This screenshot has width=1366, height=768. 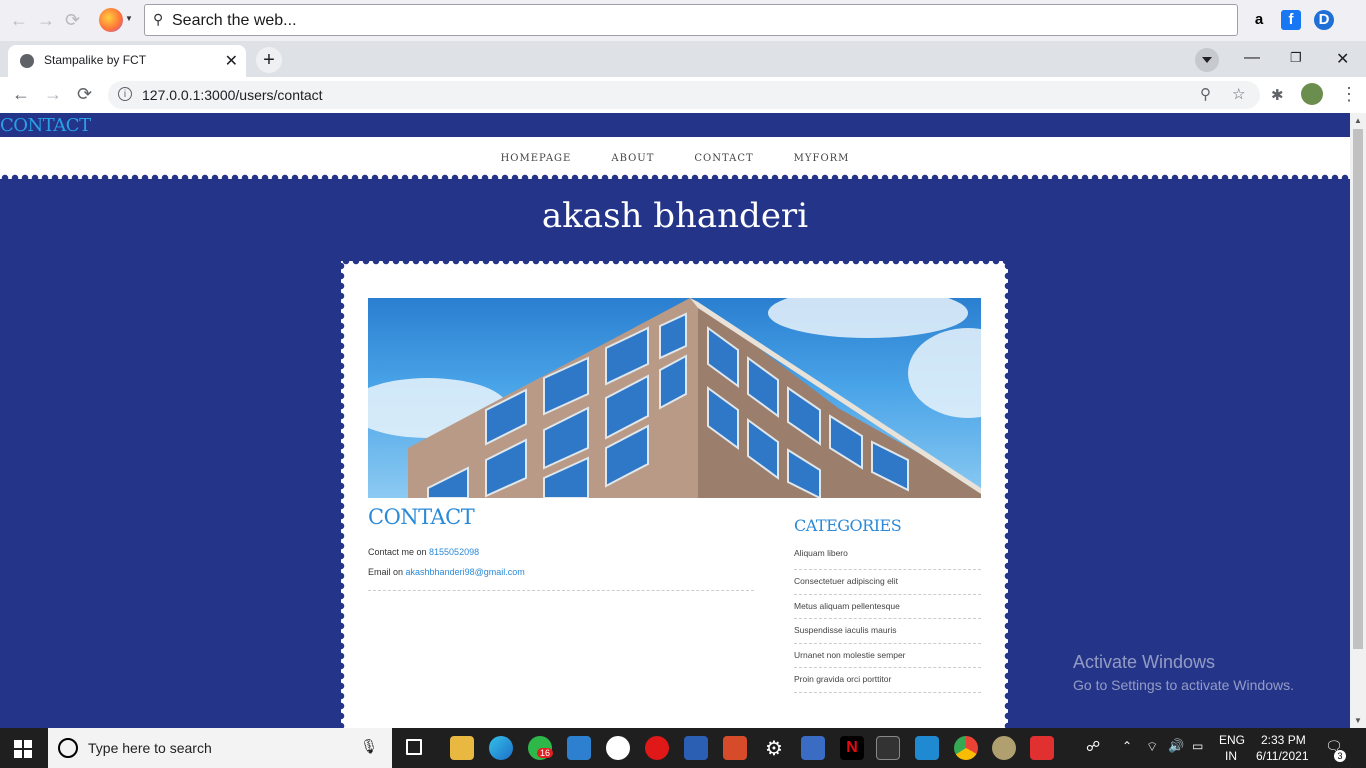 I want to click on tab-strip: Stampalike by FCT ✕ + — ❐ ✕, so click(x=683, y=59).